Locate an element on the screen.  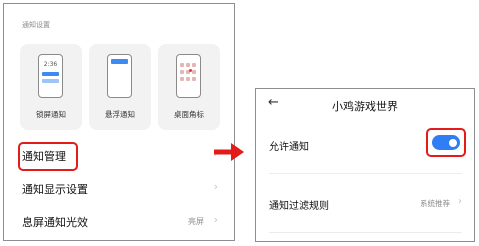
red-arrow-icon is located at coordinates (229, 152).